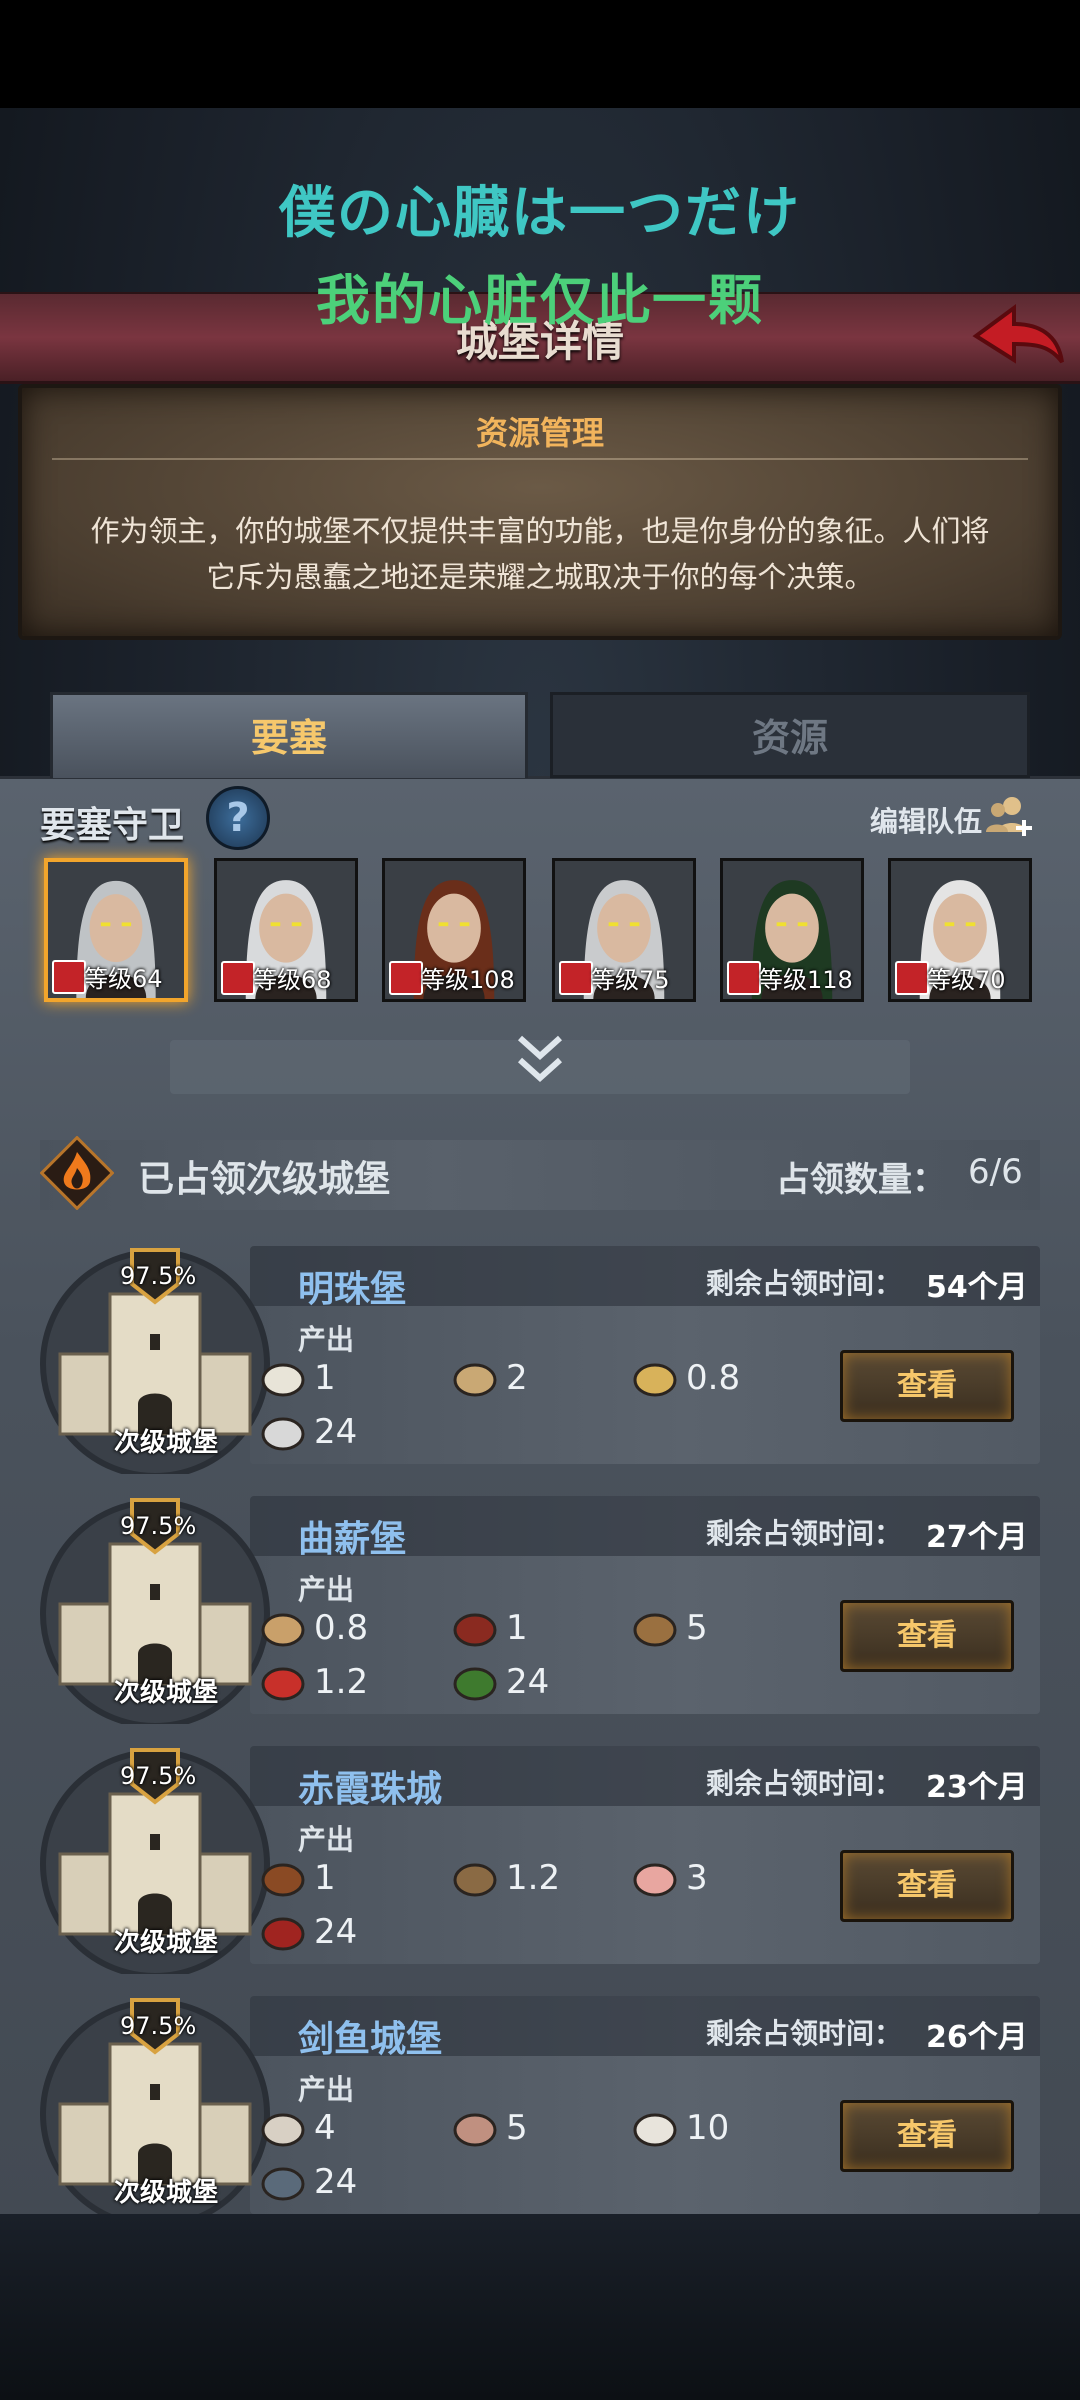 This screenshot has height=2400, width=1080. Describe the element at coordinates (655, 1630) in the screenshot. I see `planks-icon` at that location.